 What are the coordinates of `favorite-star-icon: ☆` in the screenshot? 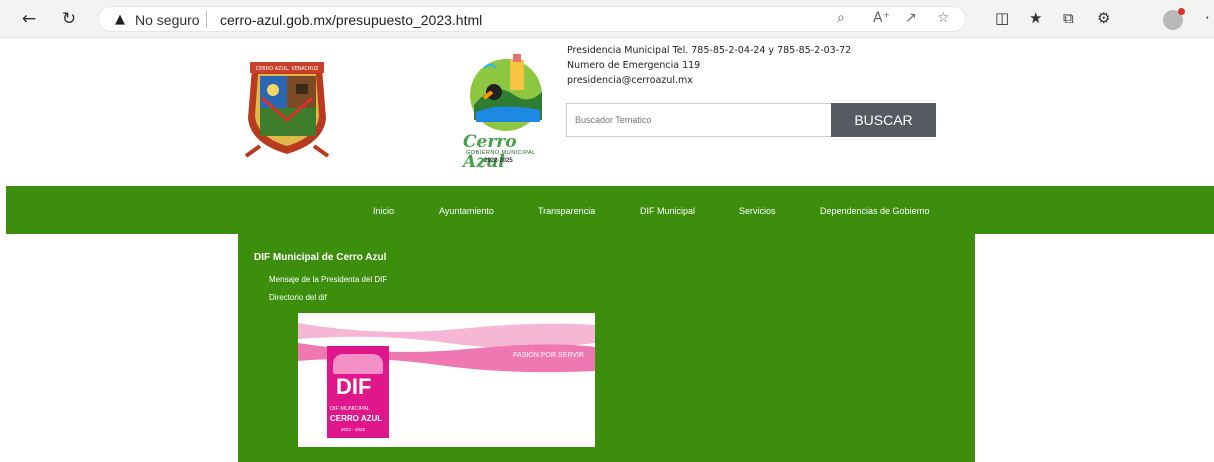 It's located at (943, 18).